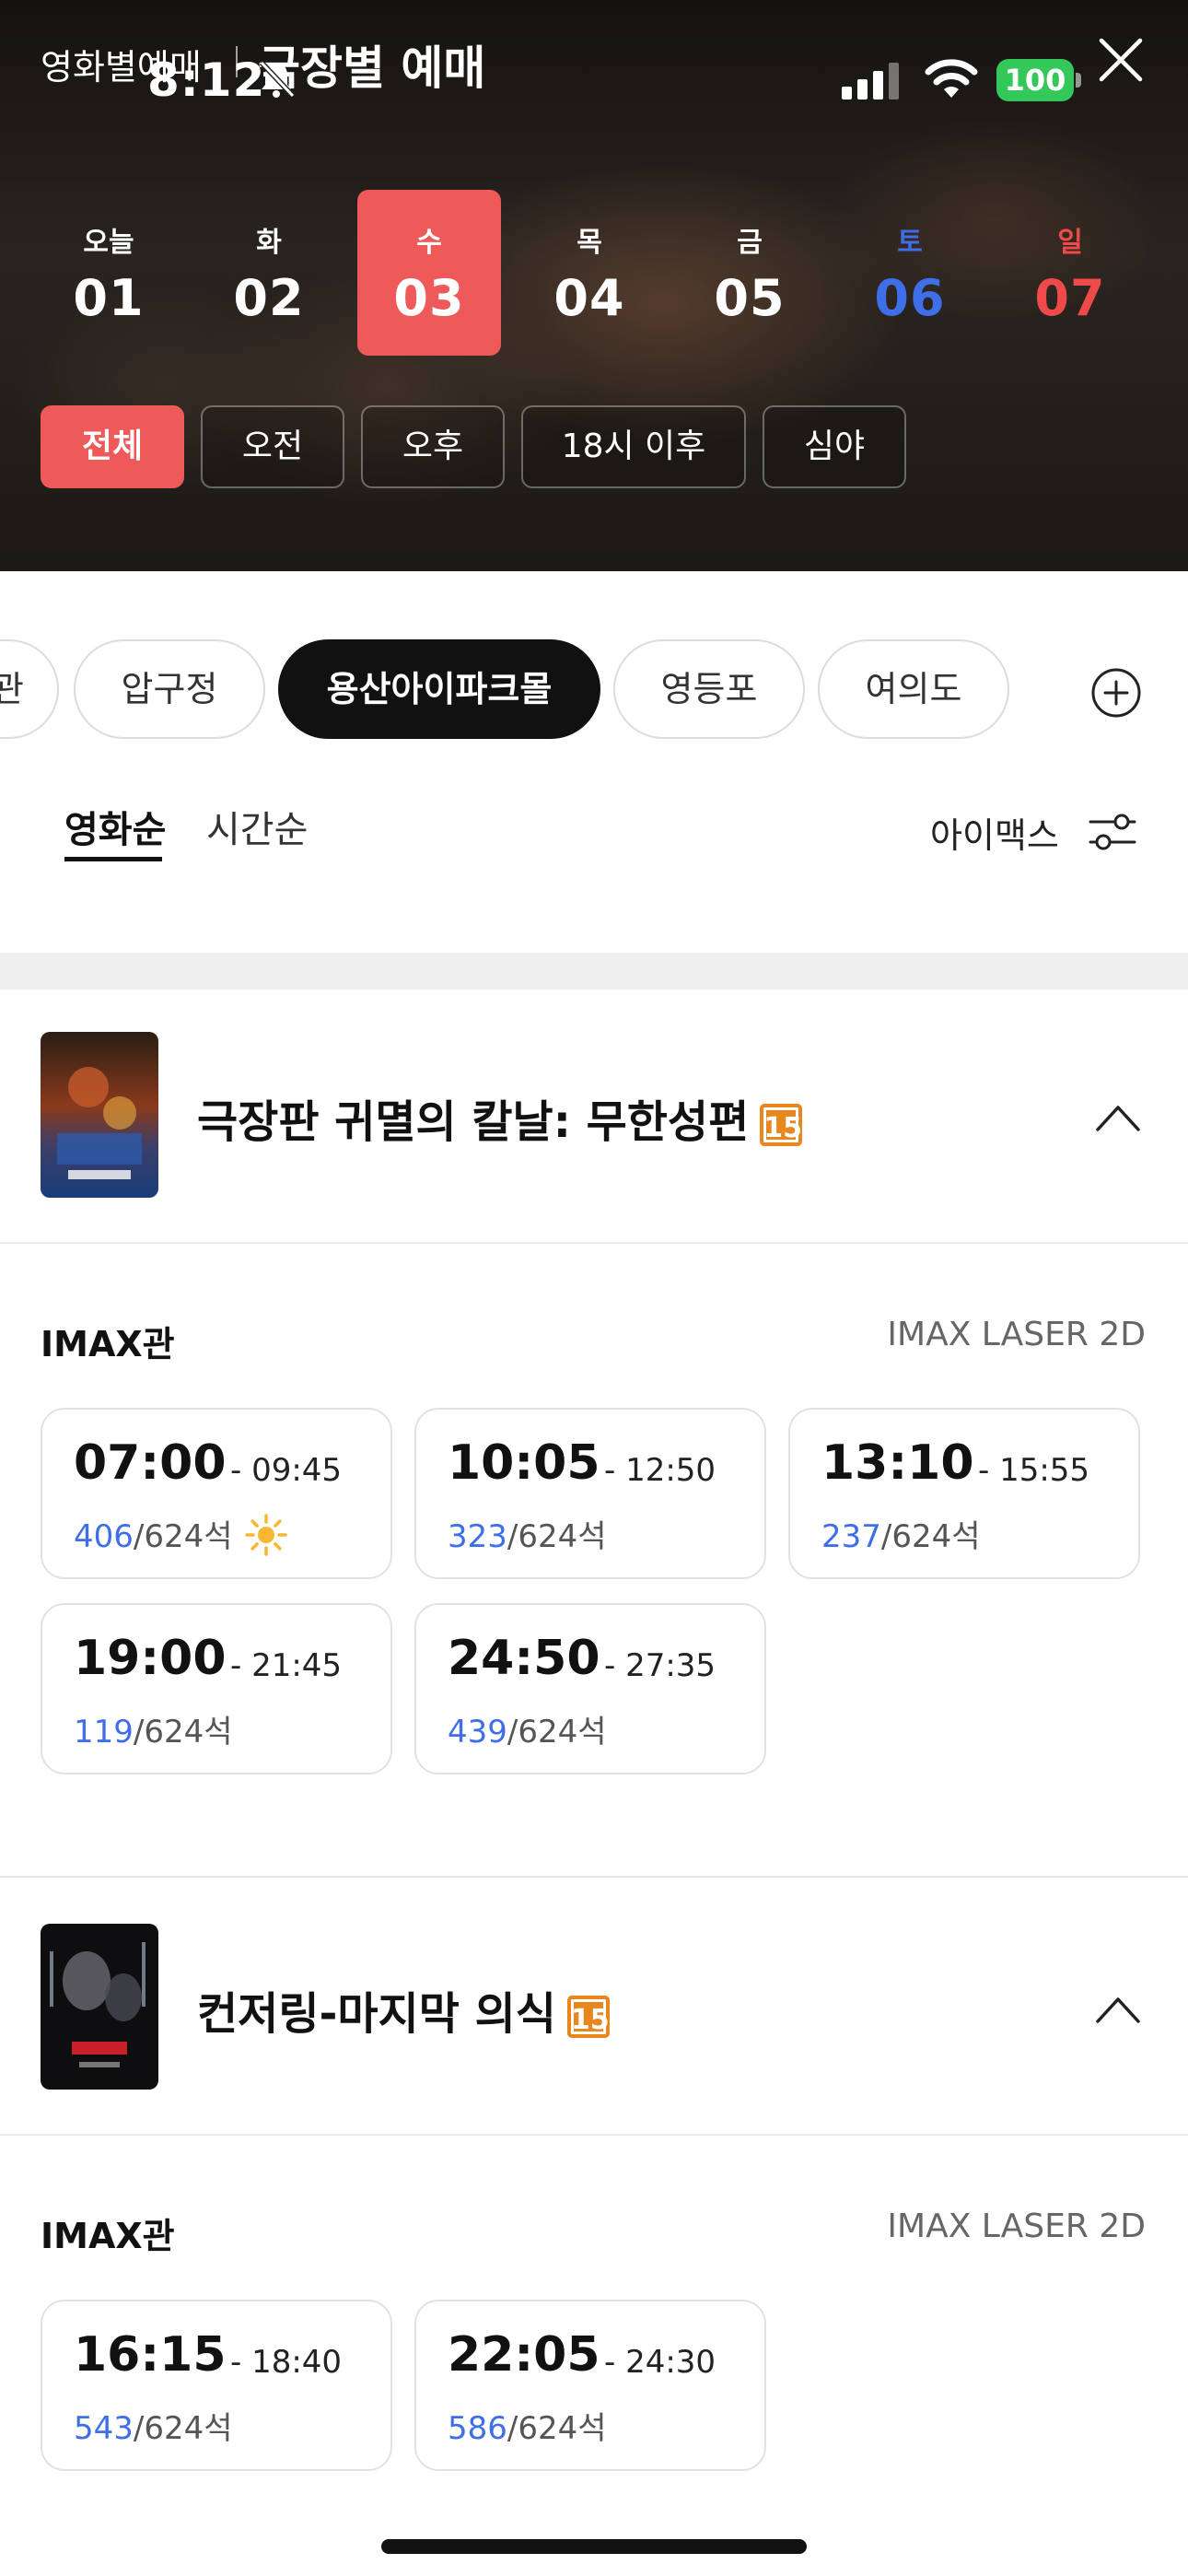 This screenshot has height=2576, width=1188. What do you see at coordinates (870, 81) in the screenshot?
I see `cellular-signal-icon` at bounding box center [870, 81].